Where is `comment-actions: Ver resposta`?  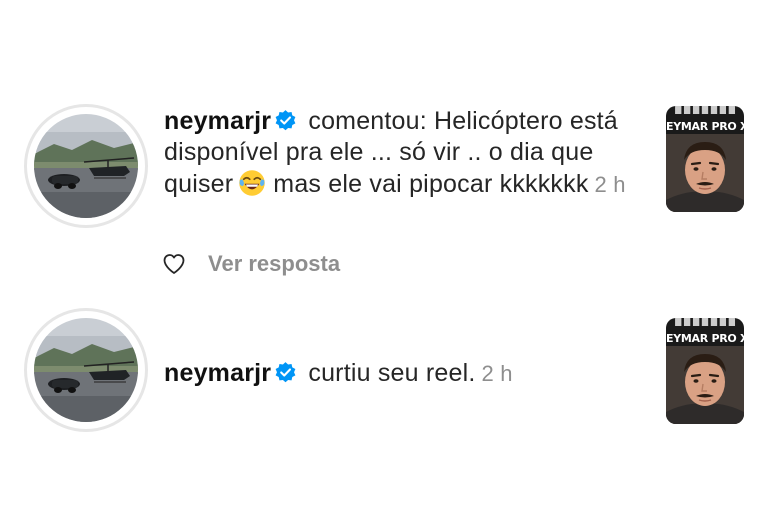 comment-actions: Ver resposta is located at coordinates (251, 264).